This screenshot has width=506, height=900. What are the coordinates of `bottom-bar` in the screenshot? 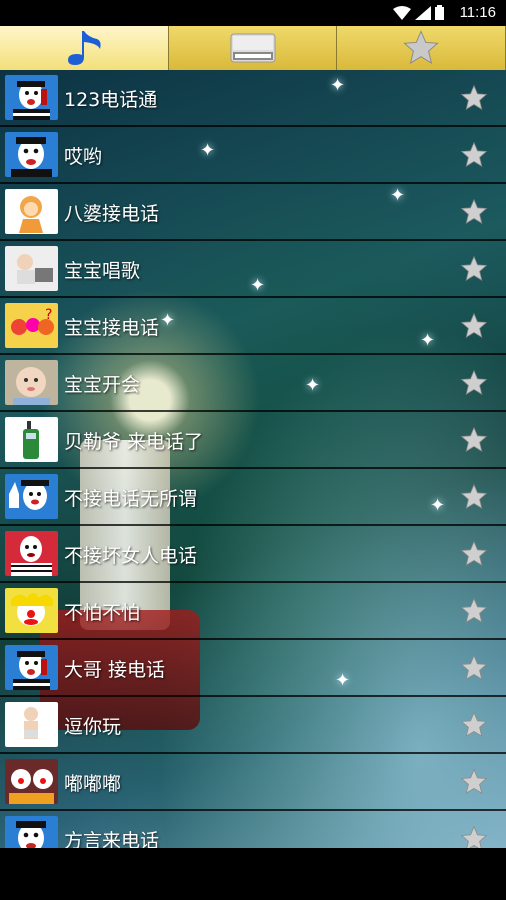 It's located at (253, 874).